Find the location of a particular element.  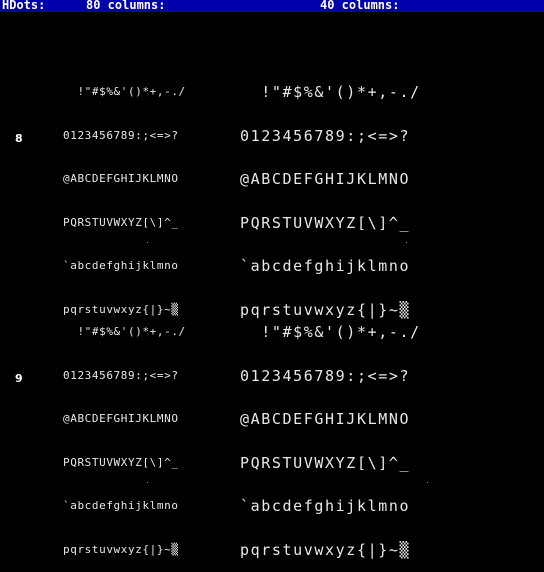

header-bar: HDots: 80 columns: 40 columns: is located at coordinates (272, 6).